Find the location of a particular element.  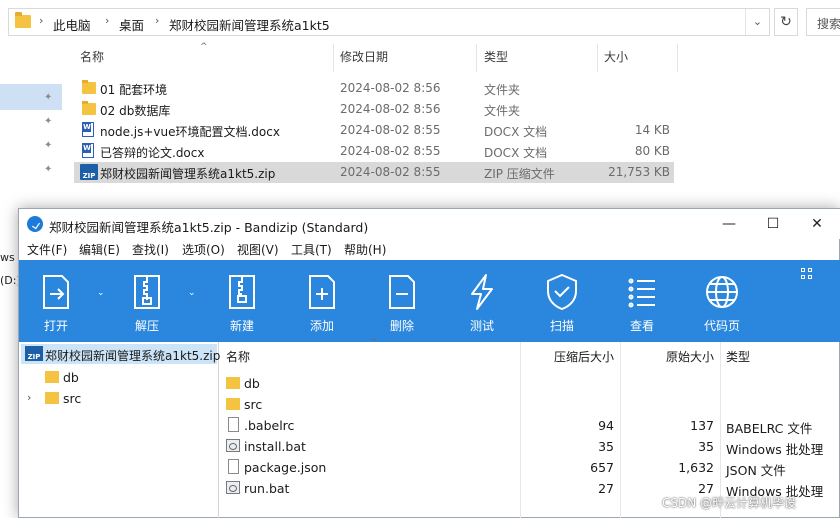

extract-button: 解压 is located at coordinates (147, 301).